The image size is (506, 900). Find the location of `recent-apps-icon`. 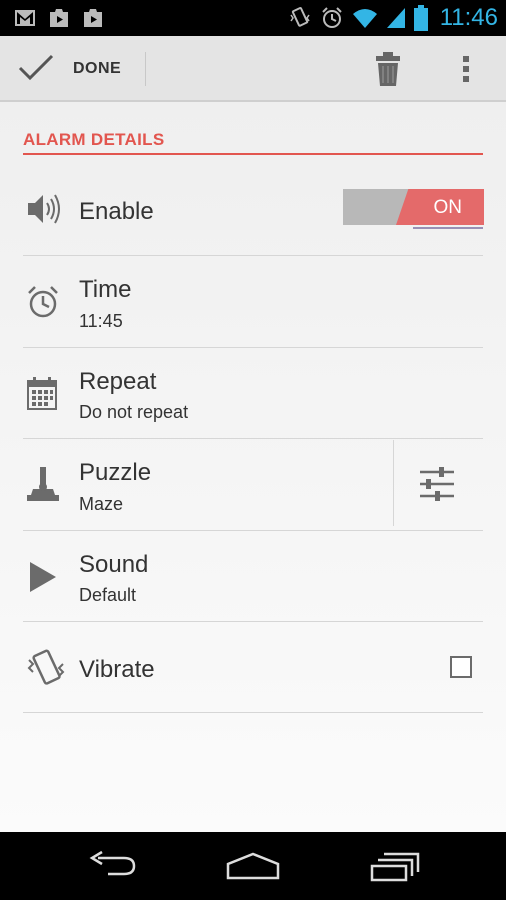

recent-apps-icon is located at coordinates (395, 867).